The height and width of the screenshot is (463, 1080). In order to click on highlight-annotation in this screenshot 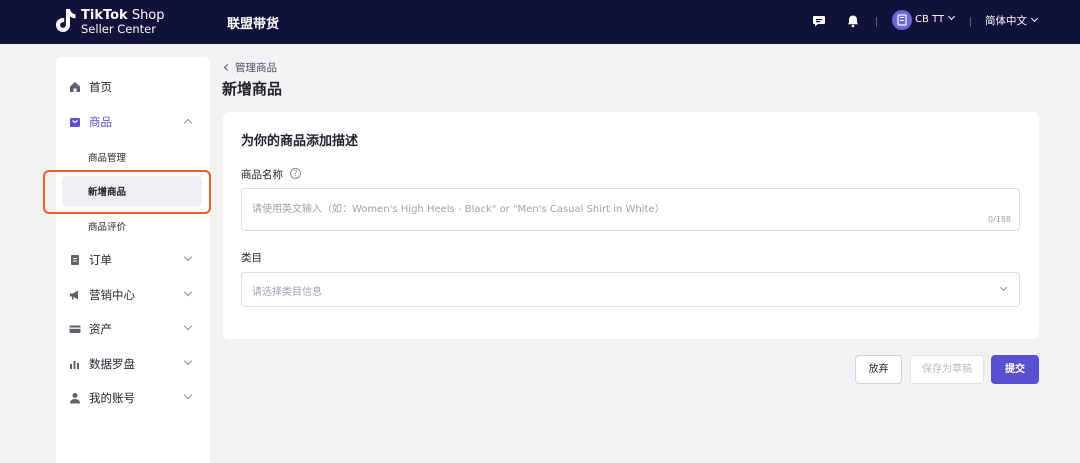, I will do `click(127, 192)`.